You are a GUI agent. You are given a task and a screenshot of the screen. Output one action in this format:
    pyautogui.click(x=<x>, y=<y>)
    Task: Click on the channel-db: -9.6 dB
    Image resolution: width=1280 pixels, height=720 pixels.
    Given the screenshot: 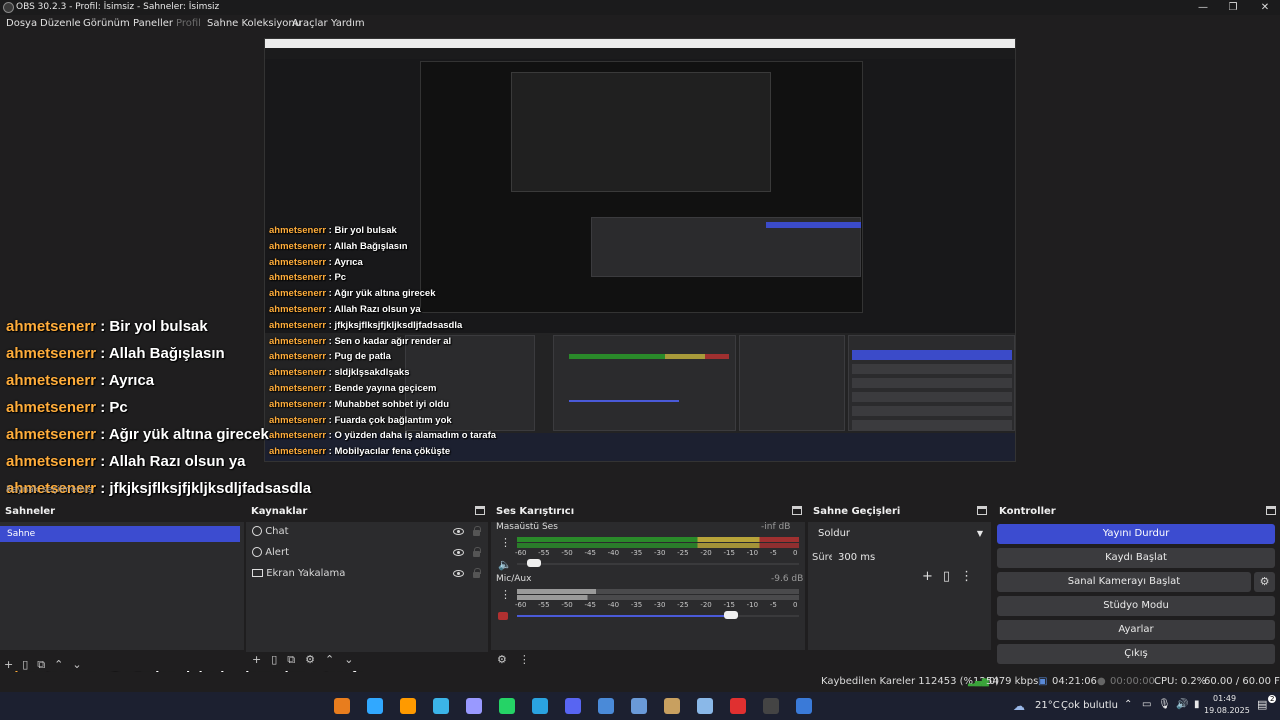 What is the action you would take?
    pyautogui.click(x=787, y=579)
    